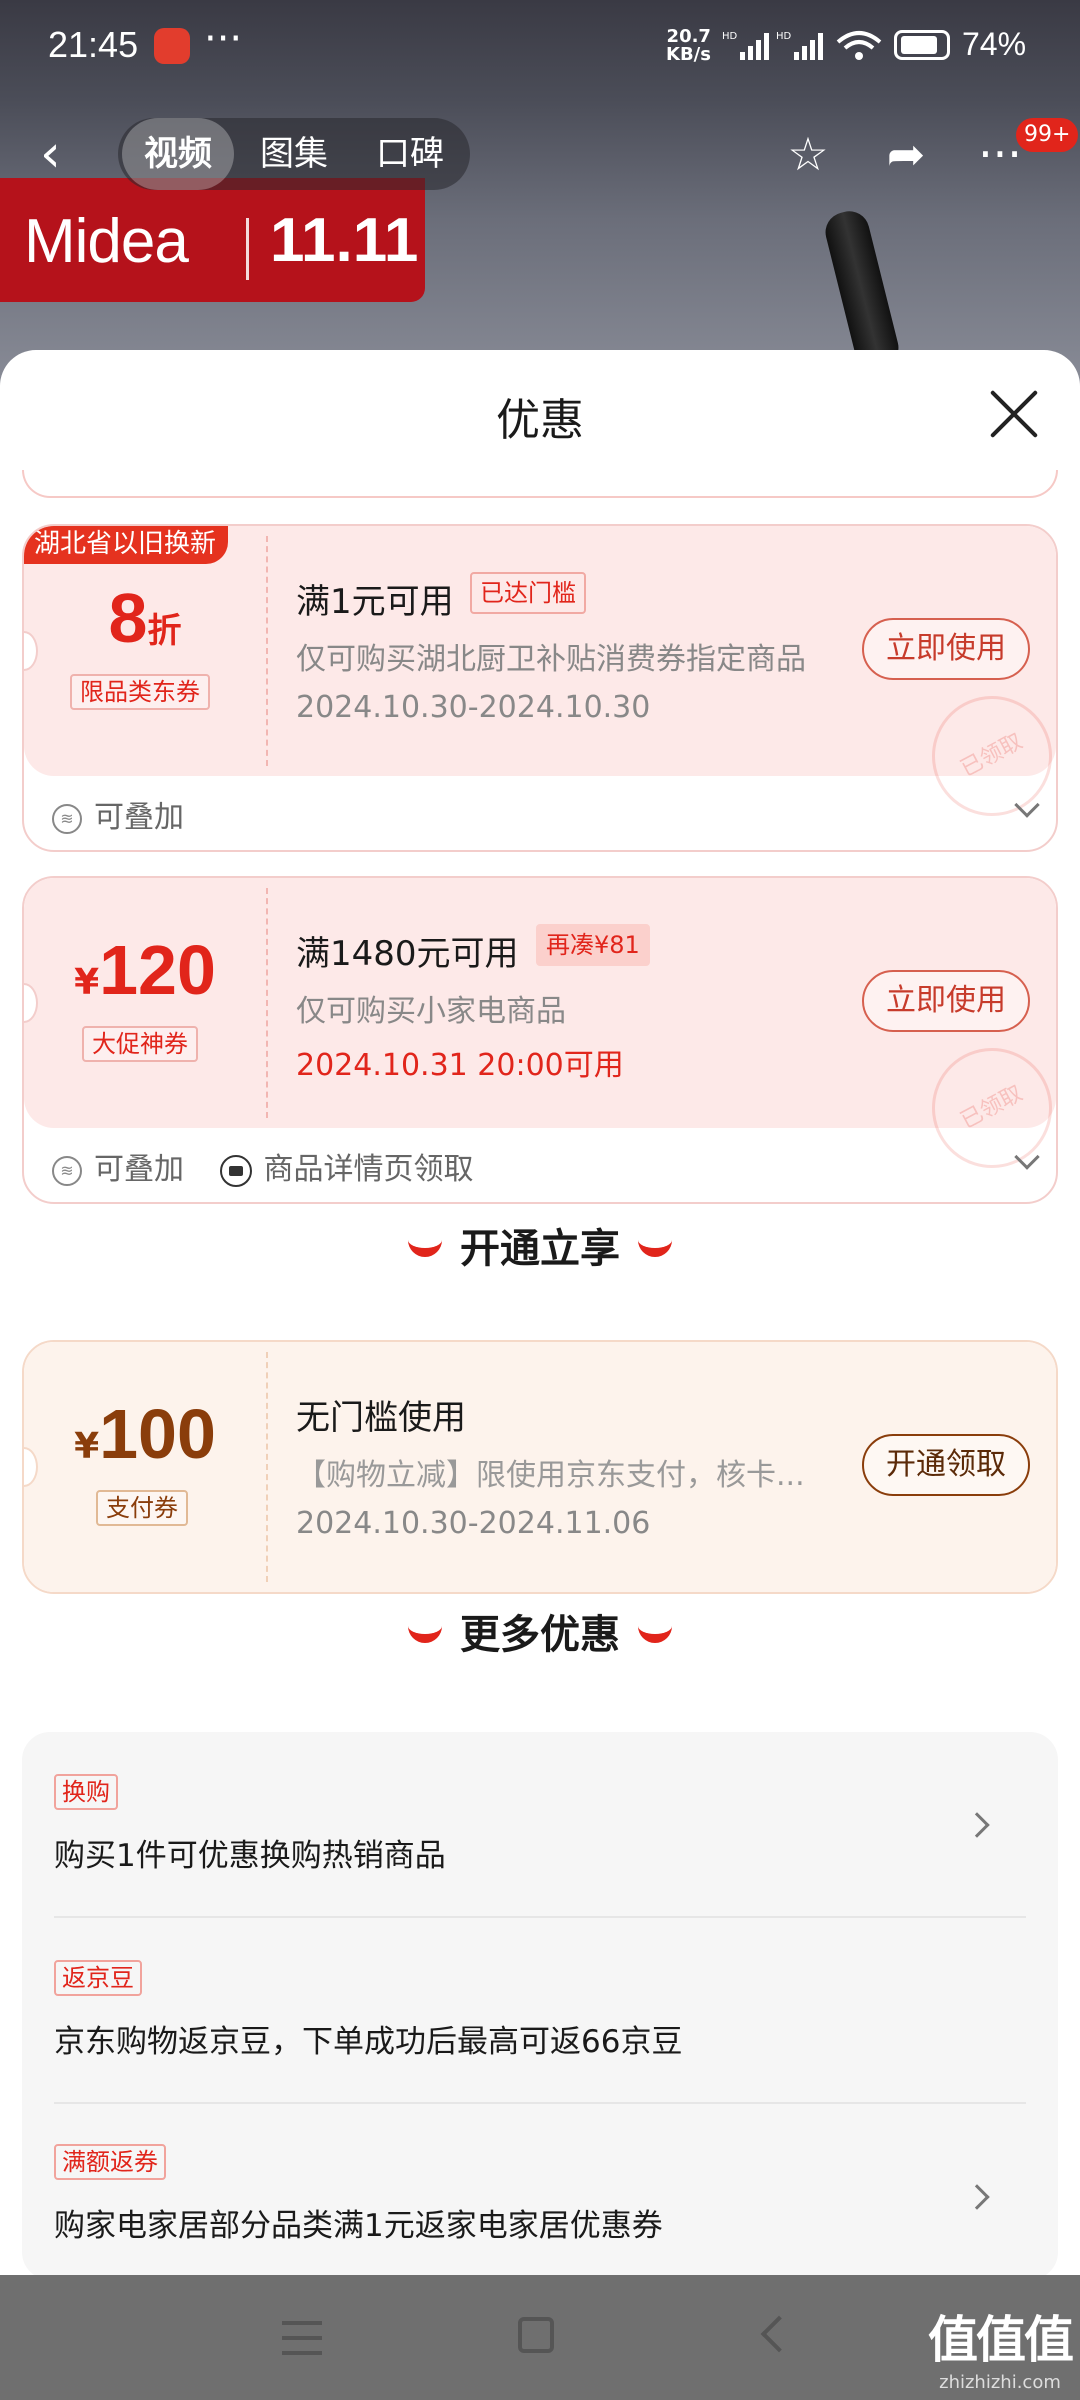  I want to click on media-top-nav: ‹ 视频 图集 口碑 ☆ ➦ ···, so click(540, 154).